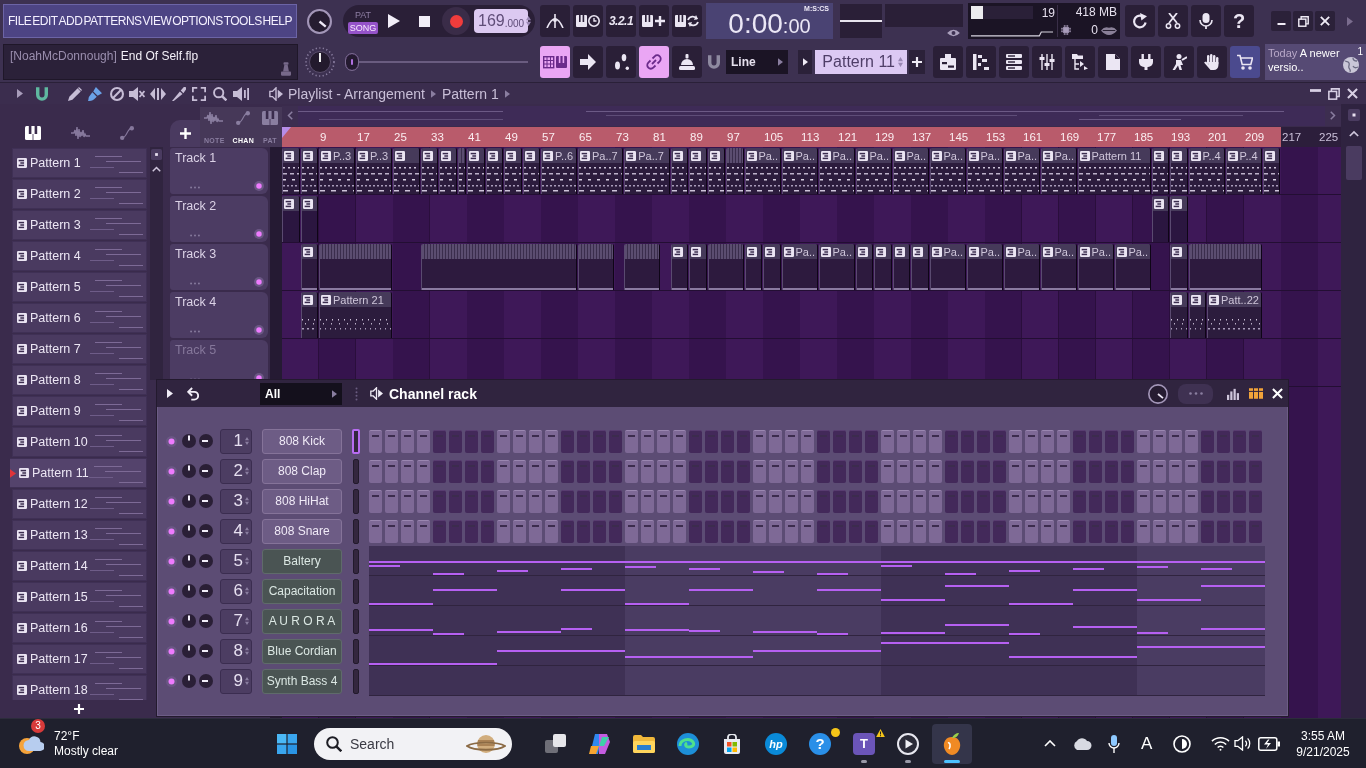 Image resolution: width=1366 pixels, height=768 pixels. Describe the element at coordinates (236, 441) in the screenshot. I see `mixer-track-selector: 1` at that location.